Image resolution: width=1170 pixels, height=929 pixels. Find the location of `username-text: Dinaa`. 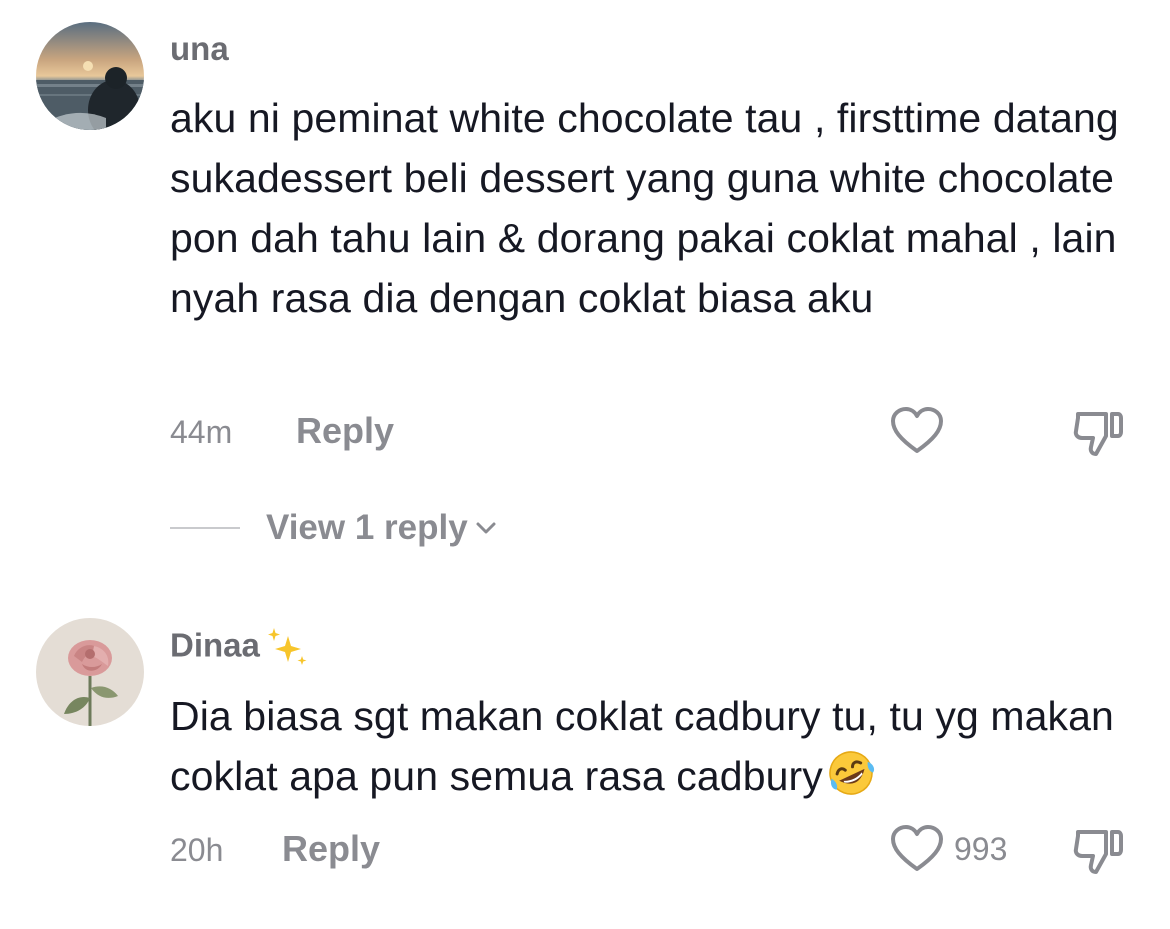

username-text: Dinaa is located at coordinates (215, 645).